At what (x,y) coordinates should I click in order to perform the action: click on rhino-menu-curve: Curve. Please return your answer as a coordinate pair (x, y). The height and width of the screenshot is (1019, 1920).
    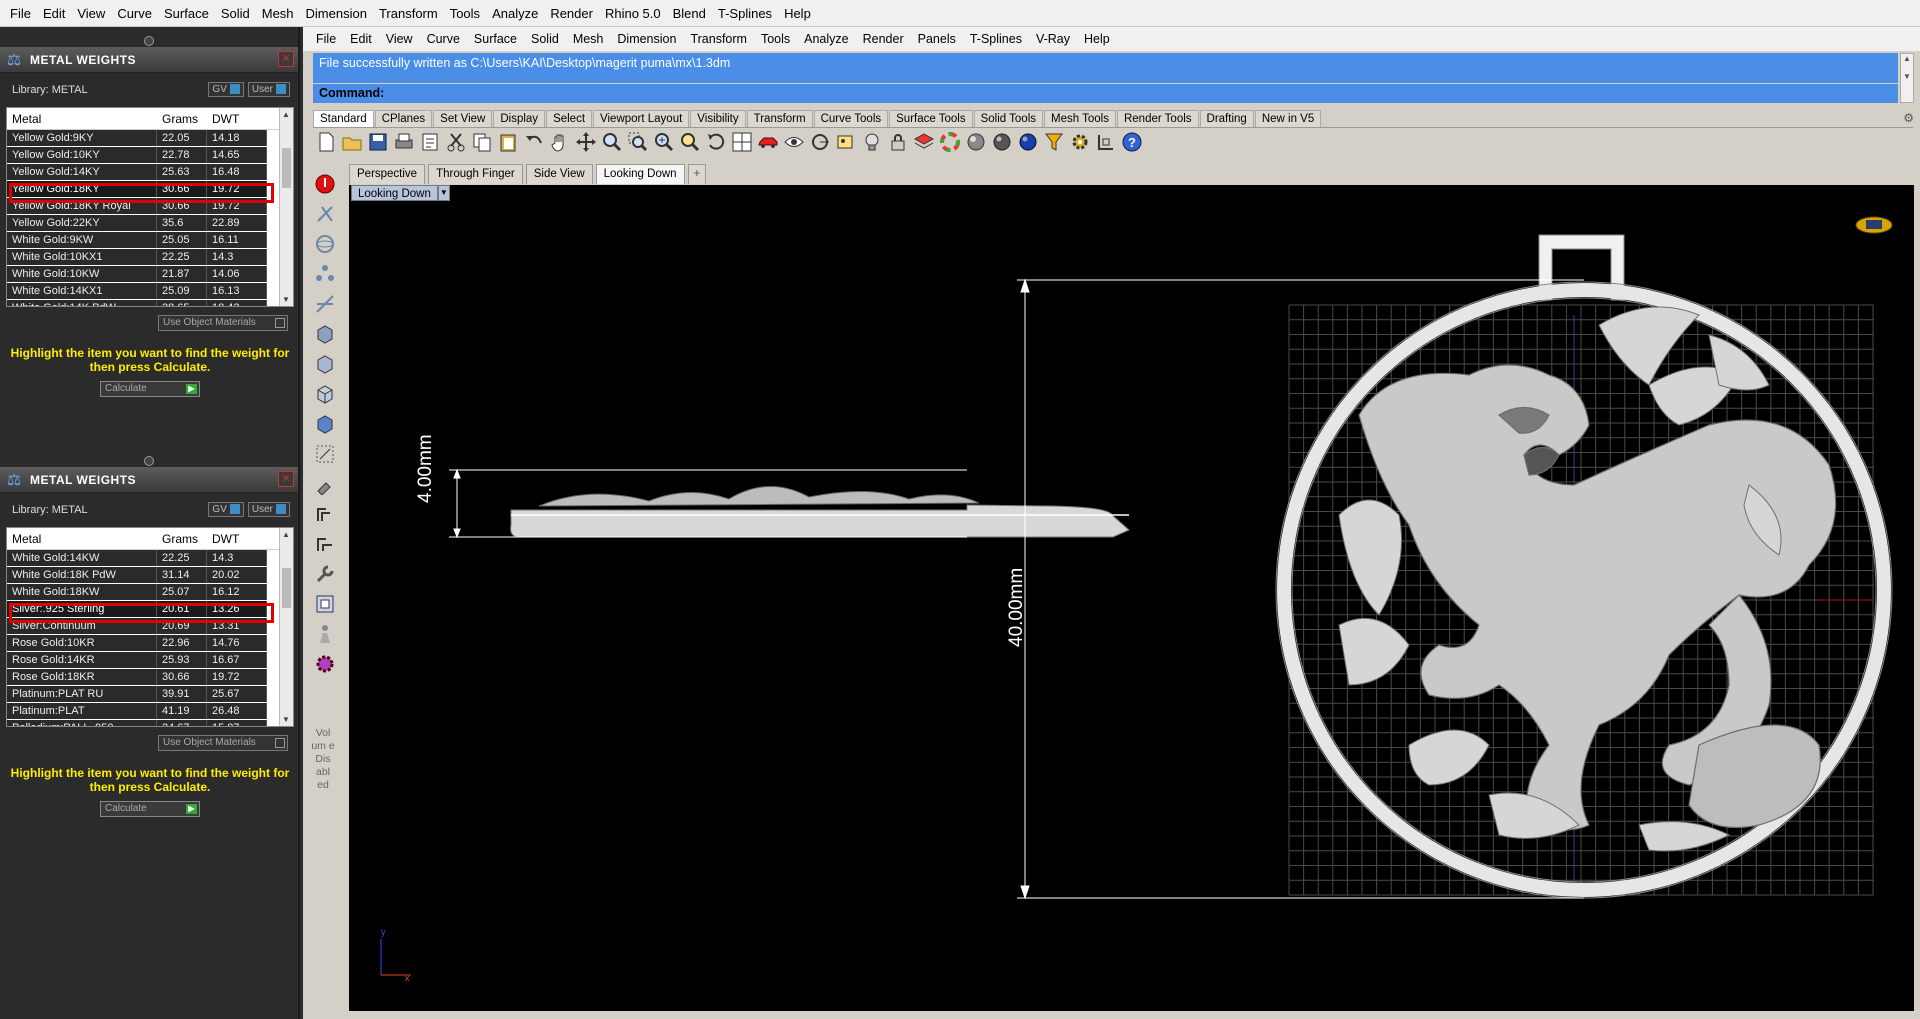
    Looking at the image, I should click on (443, 39).